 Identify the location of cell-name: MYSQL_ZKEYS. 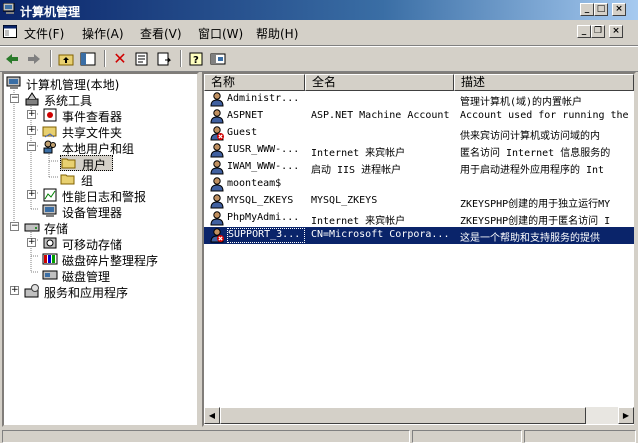
(260, 200).